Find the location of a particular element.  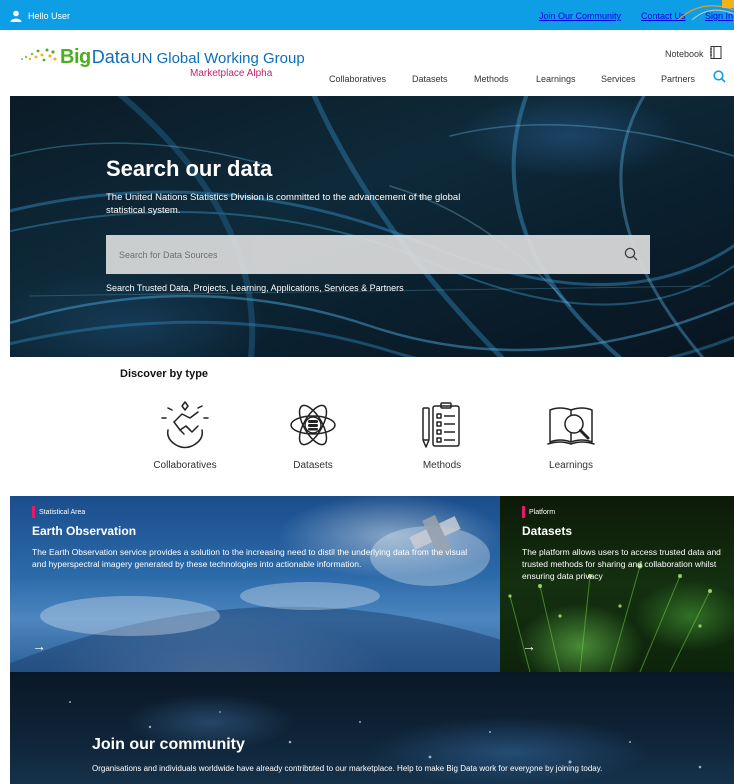

site-tagline: Marketplace Alpha is located at coordinates (231, 73).